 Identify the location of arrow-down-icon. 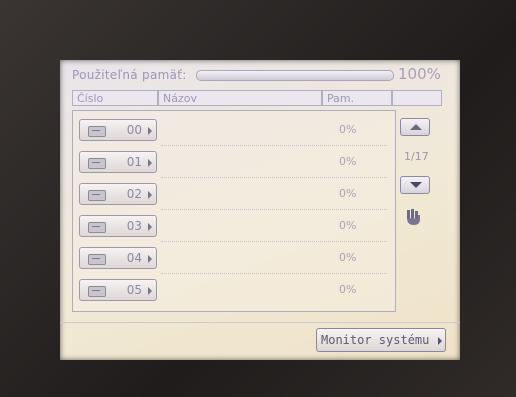
(416, 185).